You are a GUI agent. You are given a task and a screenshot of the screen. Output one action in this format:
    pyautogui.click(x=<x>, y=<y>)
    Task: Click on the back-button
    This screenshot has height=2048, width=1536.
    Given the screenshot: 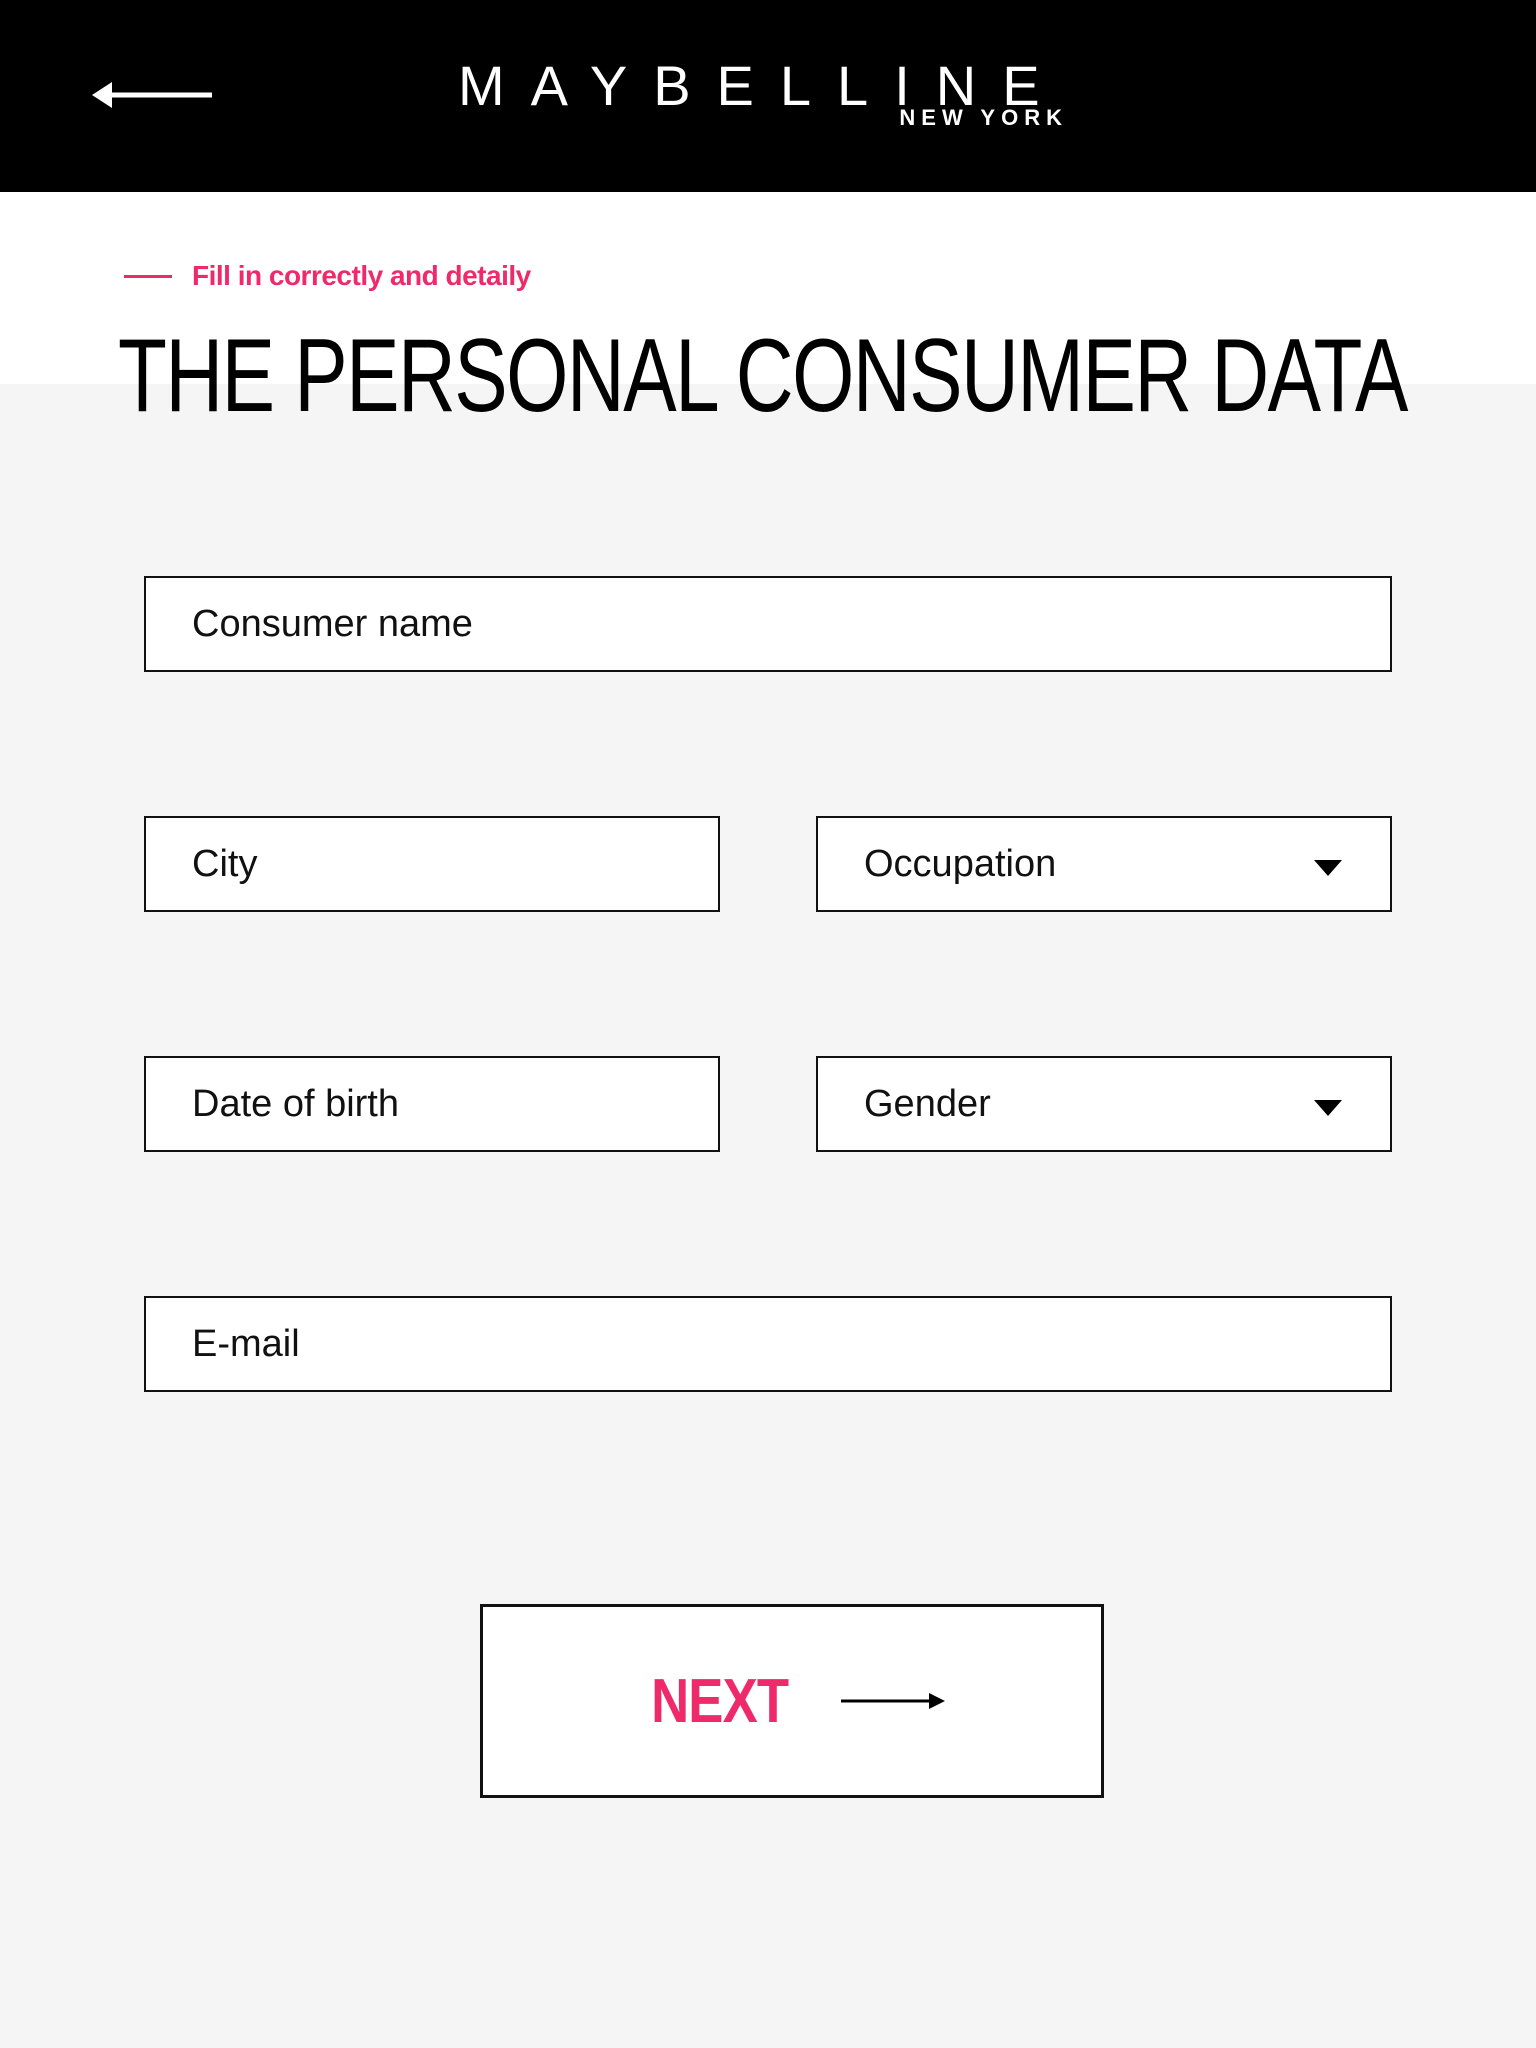 What is the action you would take?
    pyautogui.click(x=157, y=96)
    